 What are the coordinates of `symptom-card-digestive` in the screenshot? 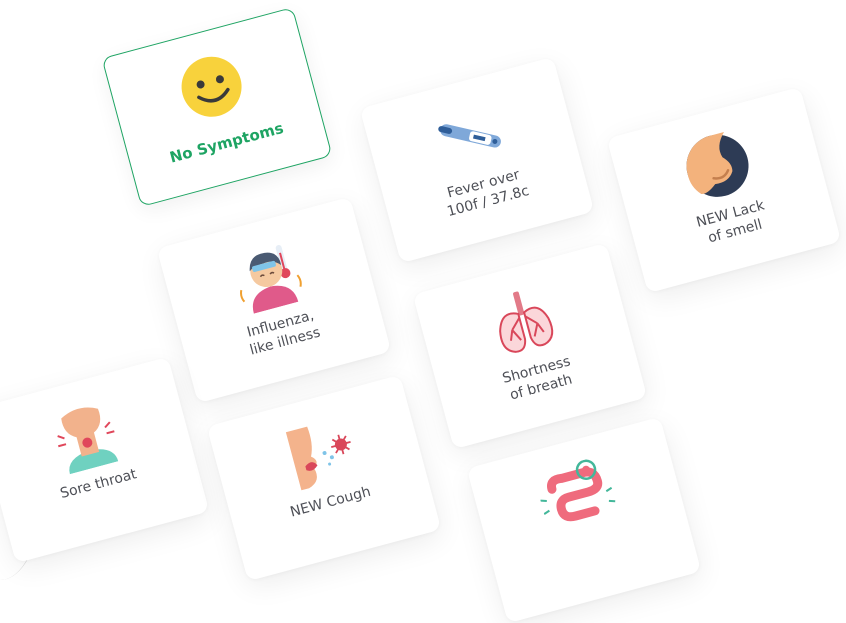 It's located at (584, 519).